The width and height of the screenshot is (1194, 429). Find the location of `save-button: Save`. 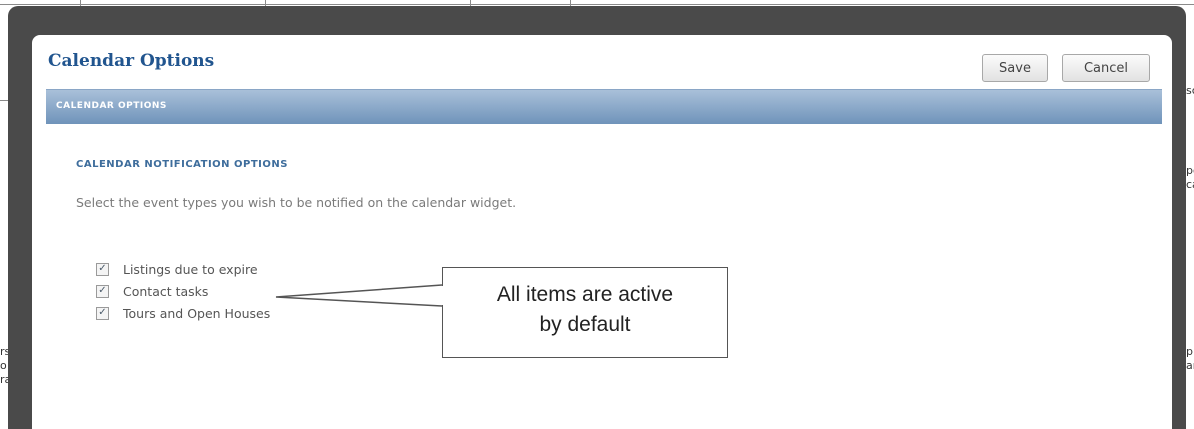

save-button: Save is located at coordinates (1015, 68).